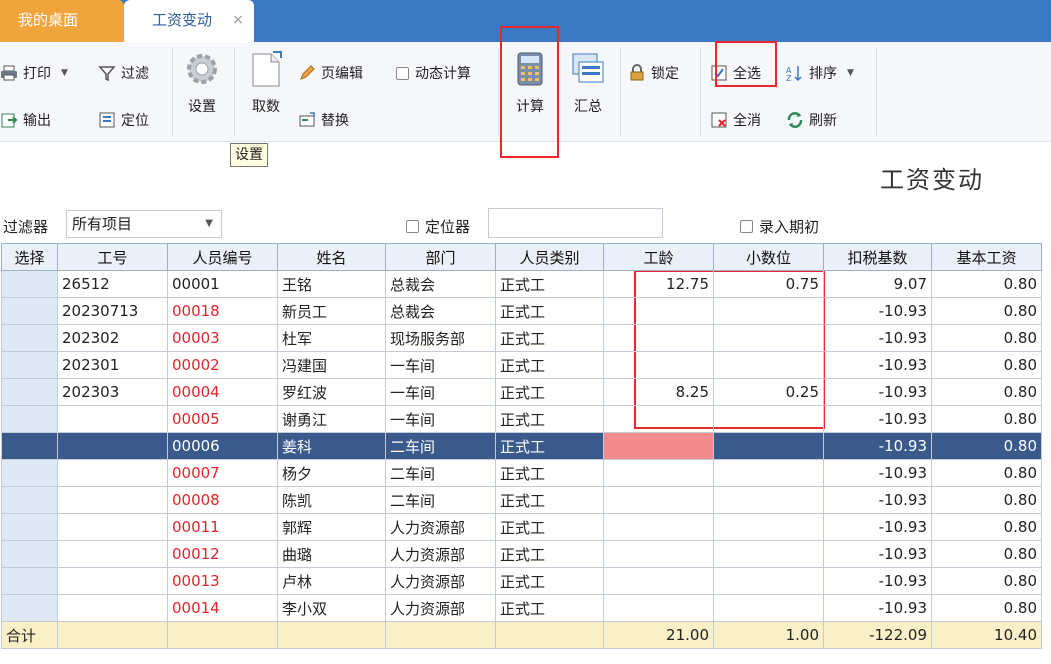  Describe the element at coordinates (222, 419) in the screenshot. I see `cell-emp-no: 00005` at that location.